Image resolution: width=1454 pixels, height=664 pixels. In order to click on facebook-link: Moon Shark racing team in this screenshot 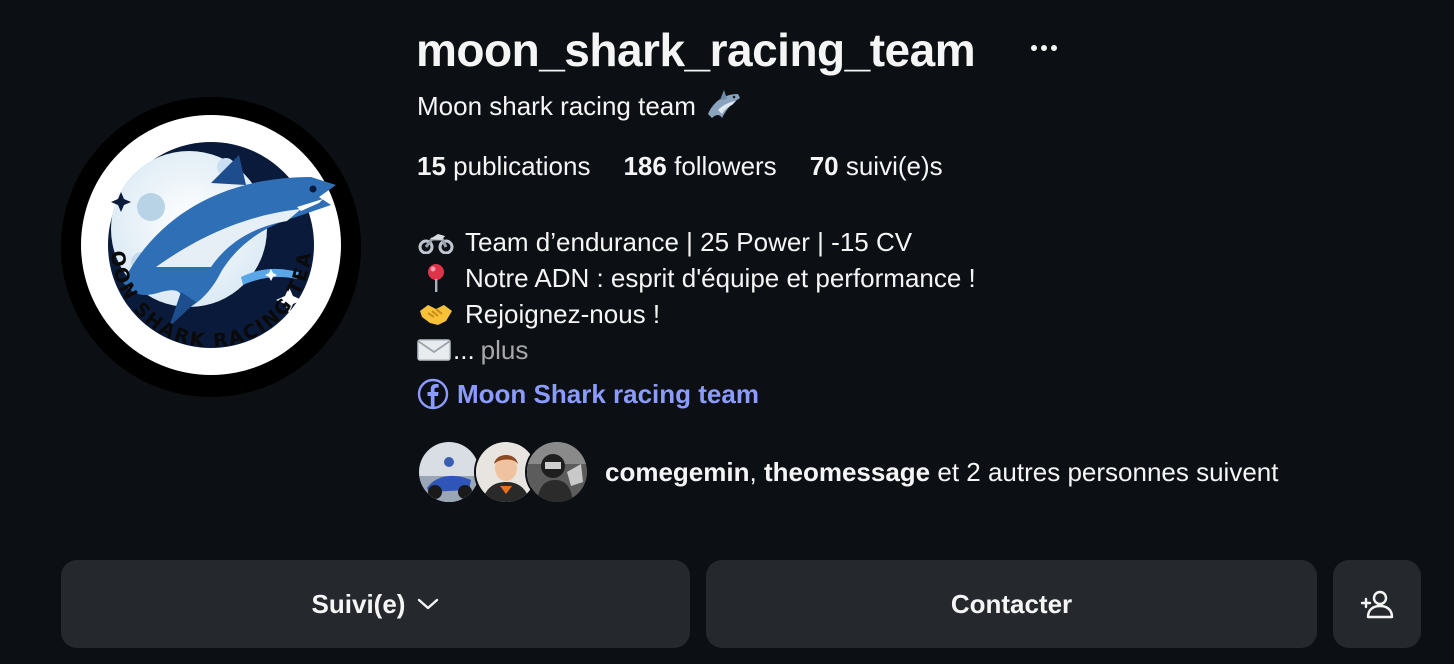, I will do `click(588, 394)`.